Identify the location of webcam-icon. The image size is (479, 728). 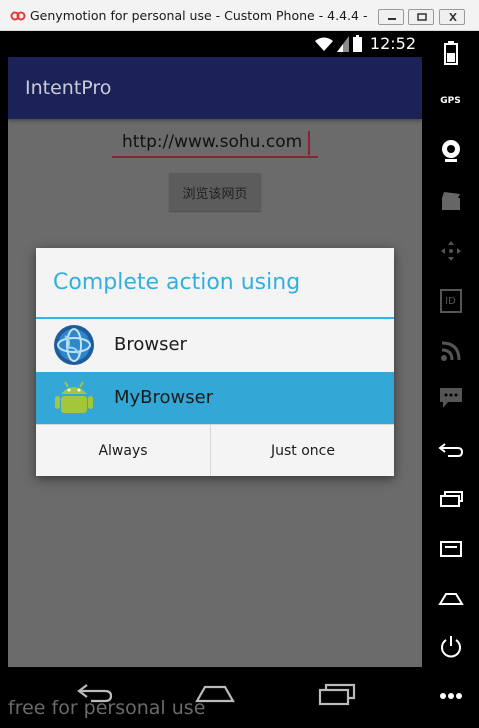
(450, 151).